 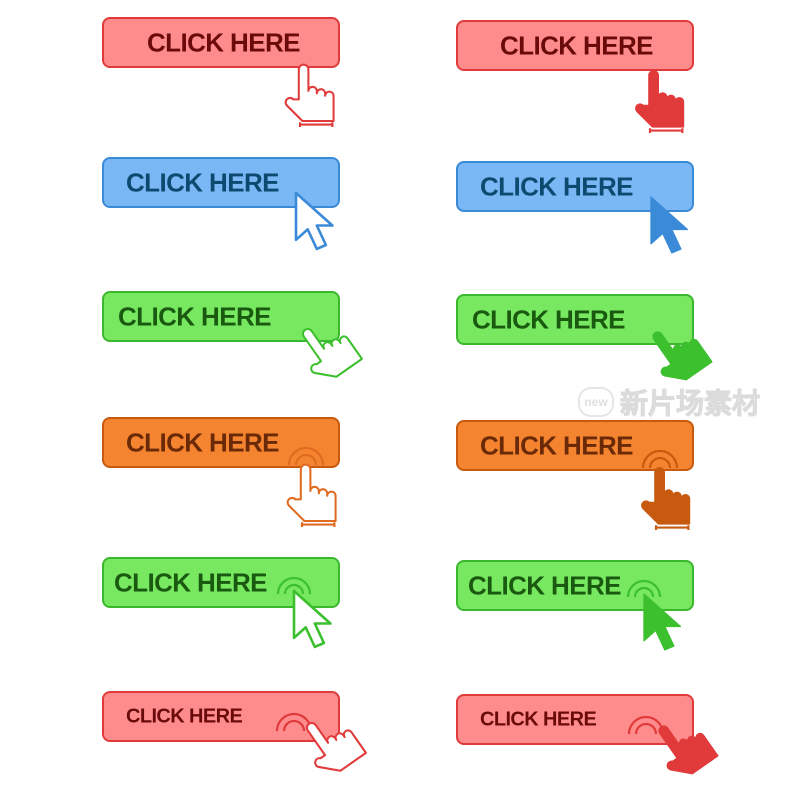 I want to click on click-here-button-7: CLICK HERE, so click(x=221, y=472).